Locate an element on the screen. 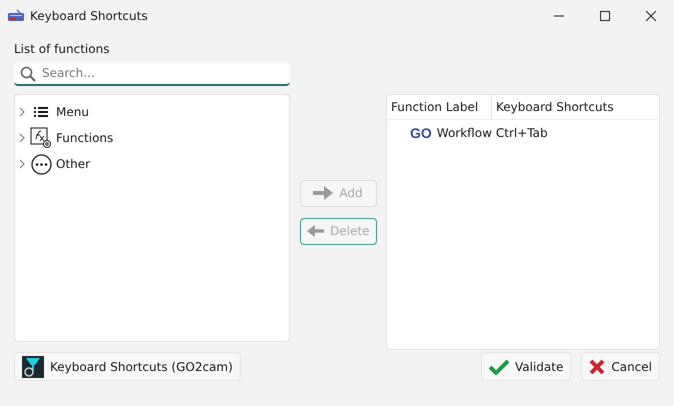  function-gear-icon is located at coordinates (41, 138).